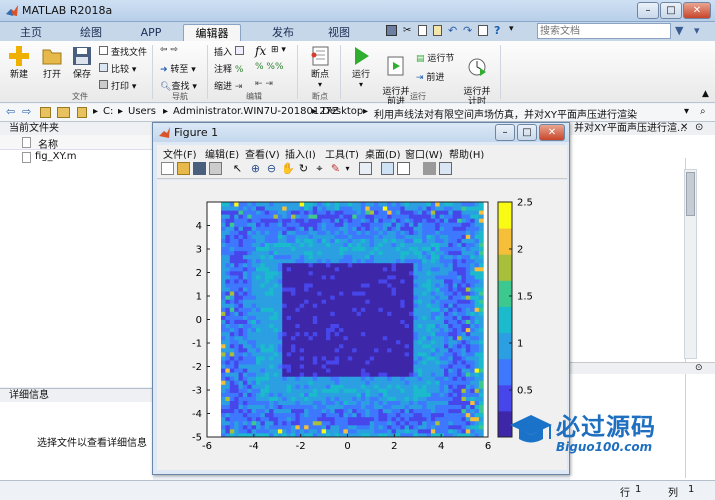  What do you see at coordinates (699, 127) in the screenshot?
I see `panel-menu-icon: ⊙` at bounding box center [699, 127].